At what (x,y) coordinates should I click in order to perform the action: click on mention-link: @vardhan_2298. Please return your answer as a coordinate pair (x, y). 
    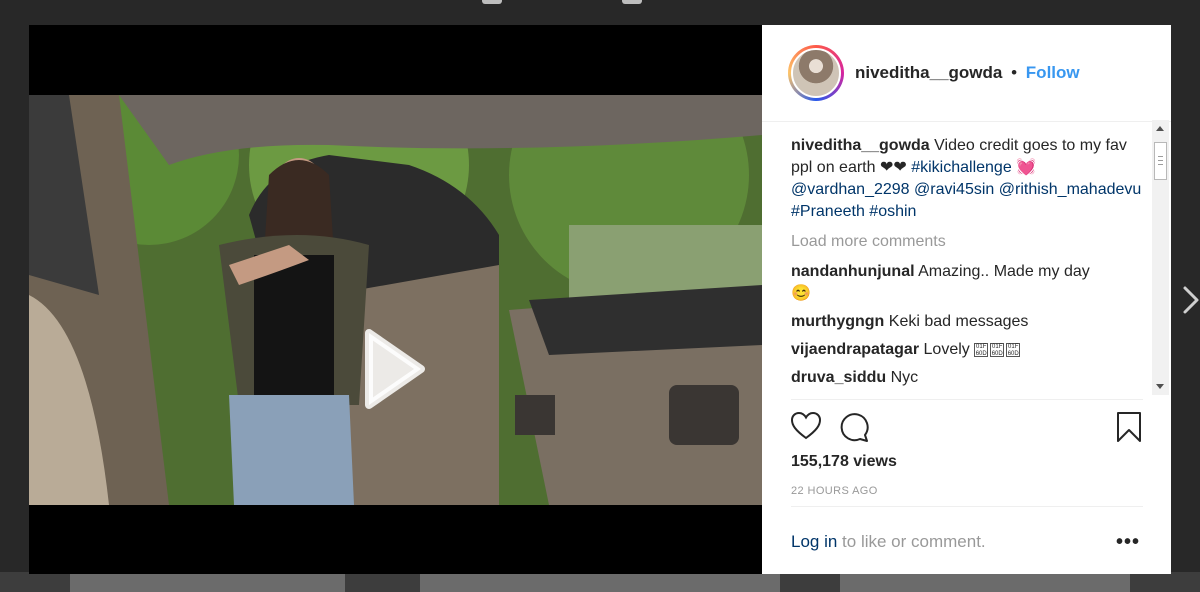
    Looking at the image, I should click on (850, 189).